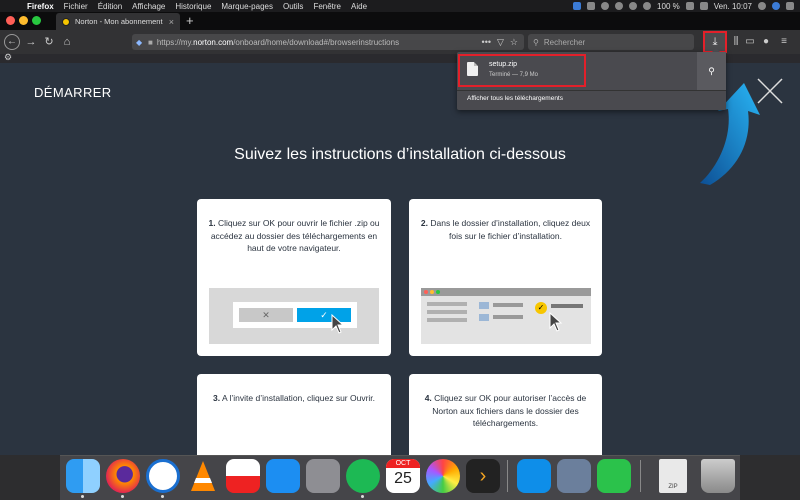  Describe the element at coordinates (736, 42) in the screenshot. I see `library-icon: ⫼` at that location.